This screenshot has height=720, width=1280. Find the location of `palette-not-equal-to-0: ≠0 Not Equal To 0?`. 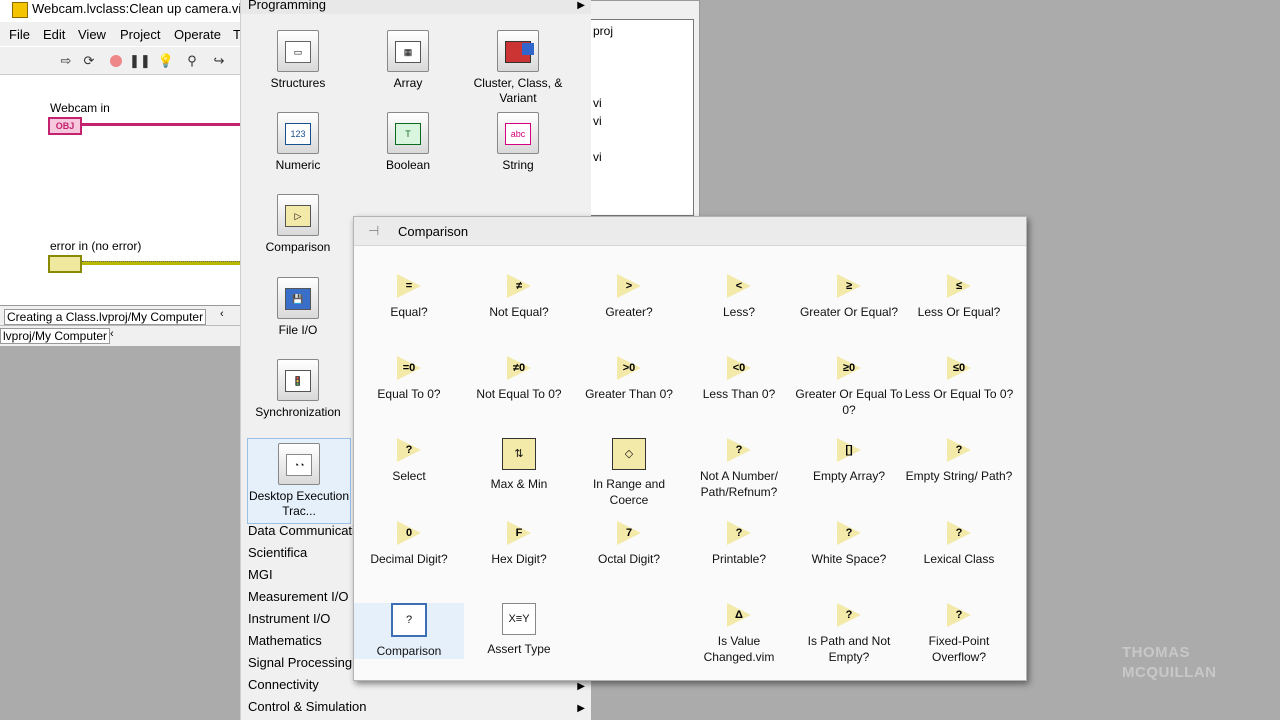

palette-not-equal-to-0: ≠0 Not Equal To 0? is located at coordinates (519, 379).